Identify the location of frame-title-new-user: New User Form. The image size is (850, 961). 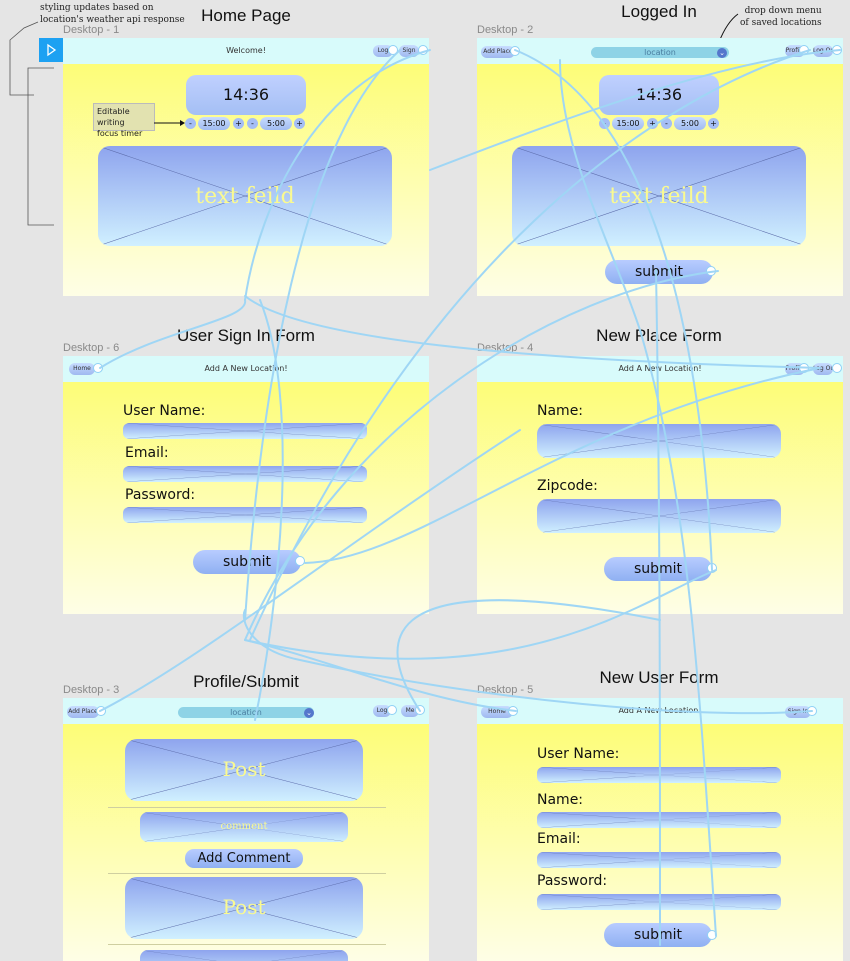
(659, 677).